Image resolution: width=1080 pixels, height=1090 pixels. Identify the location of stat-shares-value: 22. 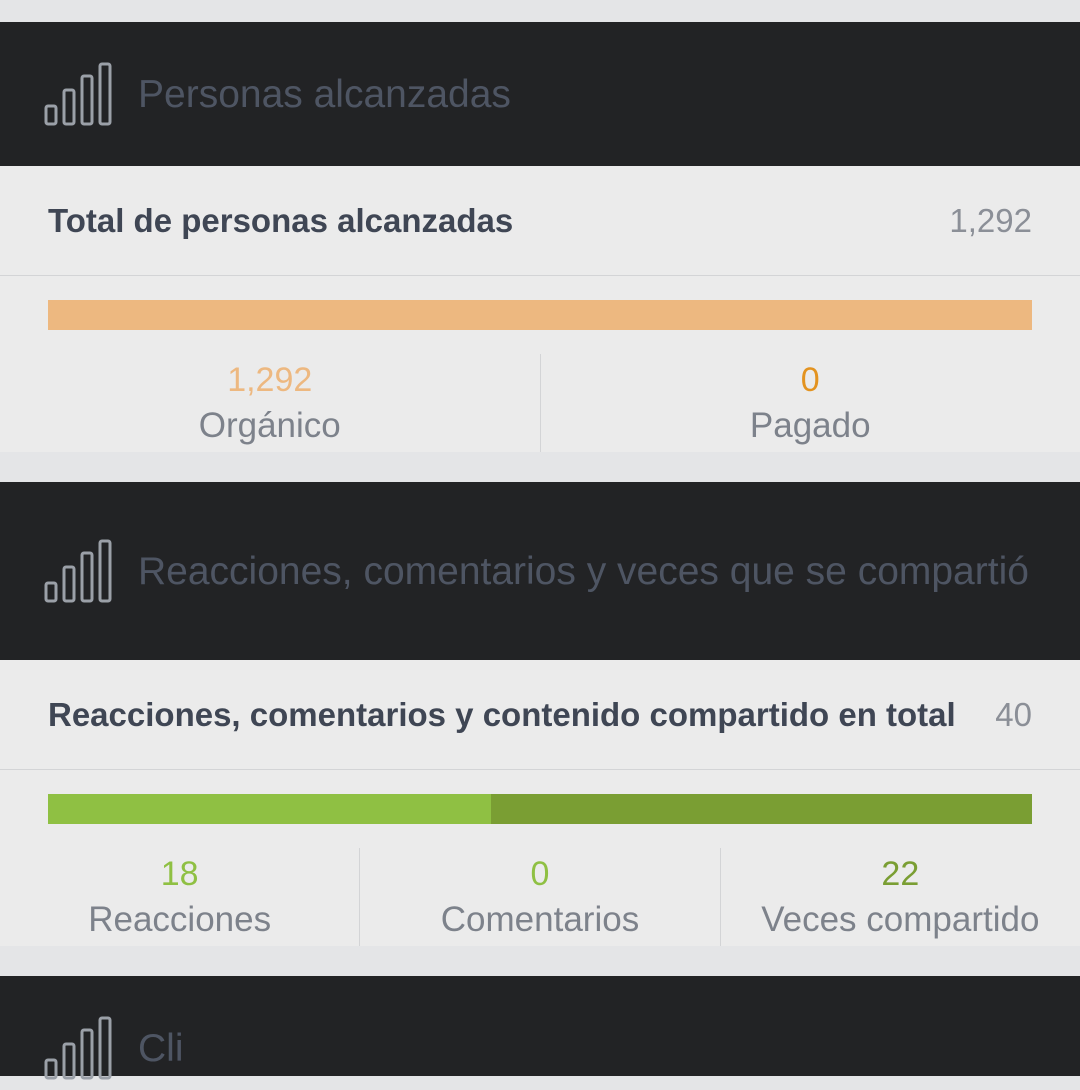
(900, 874).